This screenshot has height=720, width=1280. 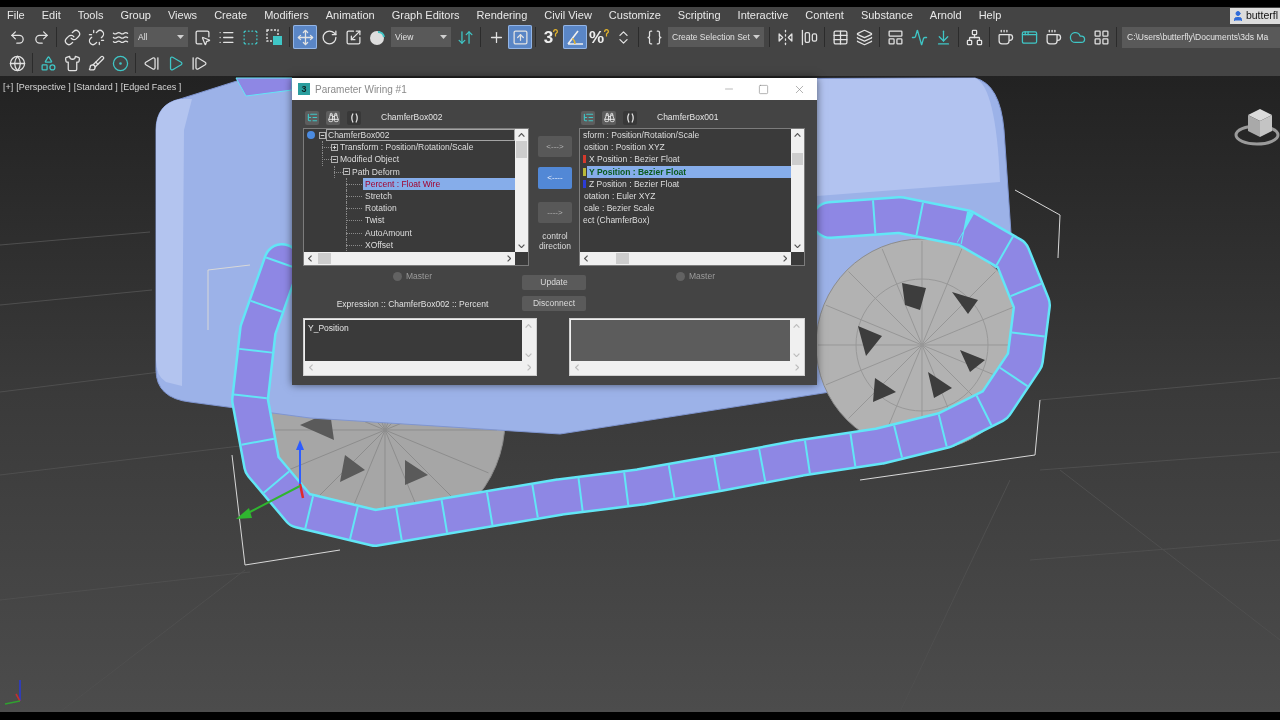 I want to click on direction-button: ---->, so click(x=555, y=212).